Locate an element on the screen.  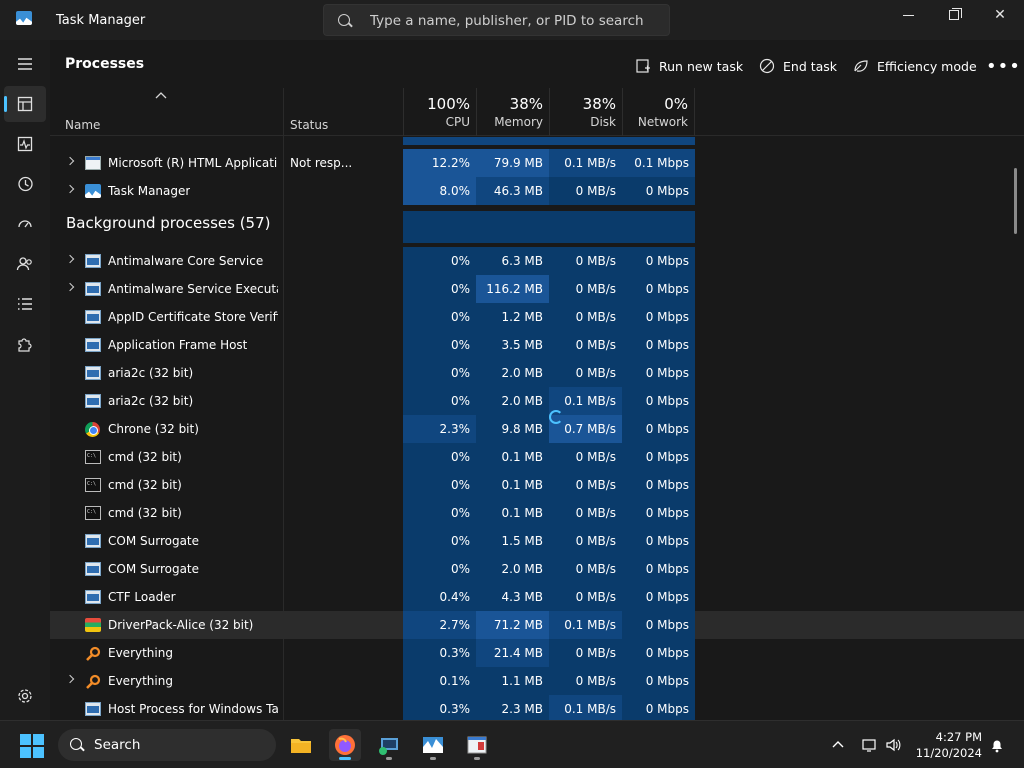
process-search-box is located at coordinates (496, 20).